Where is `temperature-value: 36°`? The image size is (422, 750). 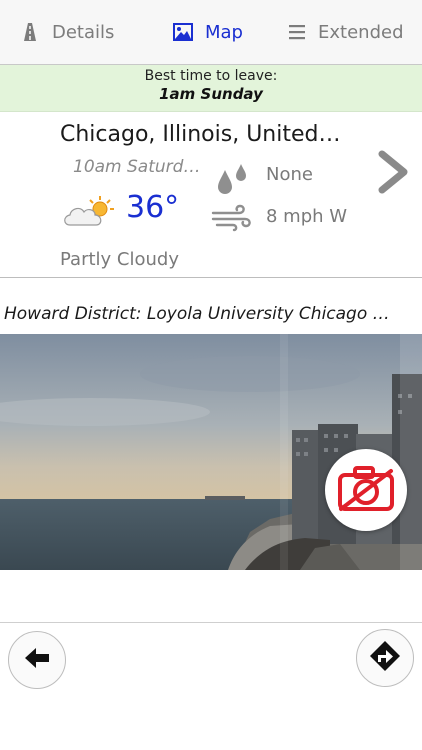 temperature-value: 36° is located at coordinates (153, 207).